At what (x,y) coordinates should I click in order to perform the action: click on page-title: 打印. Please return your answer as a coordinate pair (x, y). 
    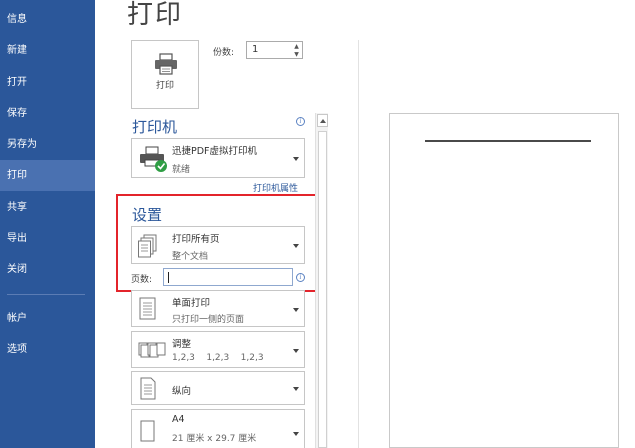
    Looking at the image, I should click on (155, 15).